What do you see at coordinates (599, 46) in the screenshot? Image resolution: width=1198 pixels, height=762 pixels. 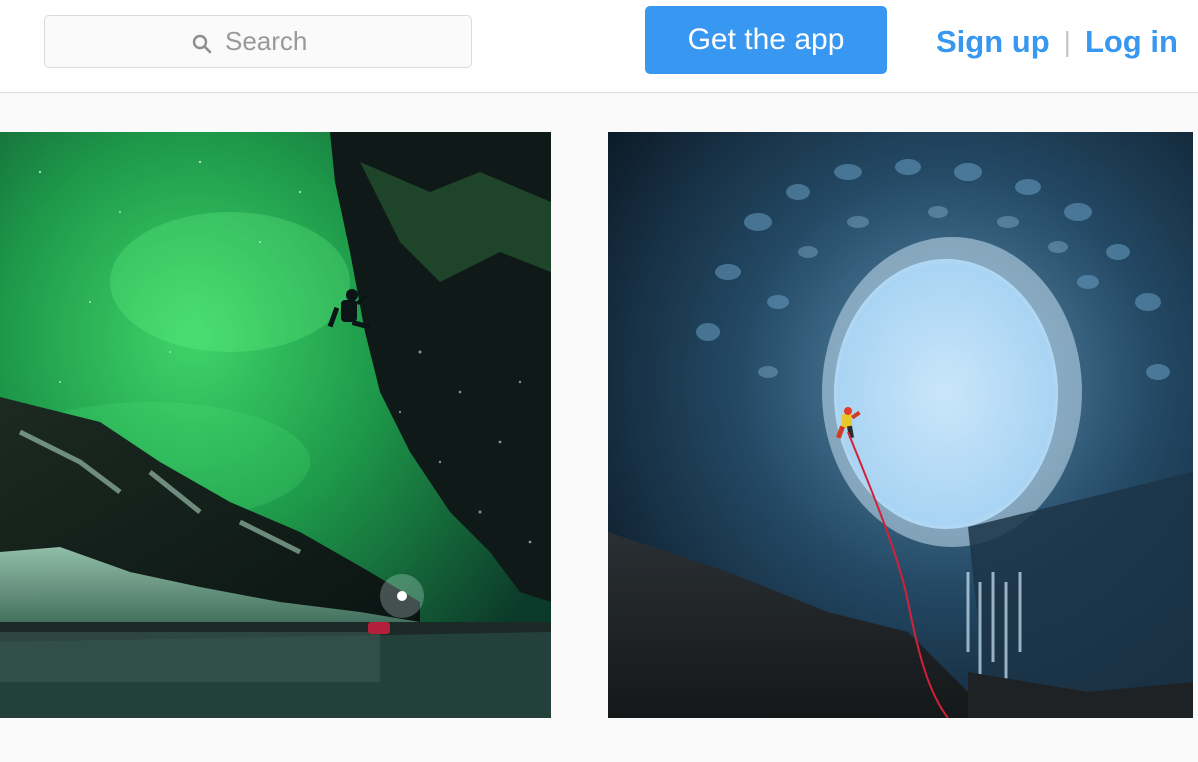 I see `top-navigation-bar: Get the app Sign up | Log in` at bounding box center [599, 46].